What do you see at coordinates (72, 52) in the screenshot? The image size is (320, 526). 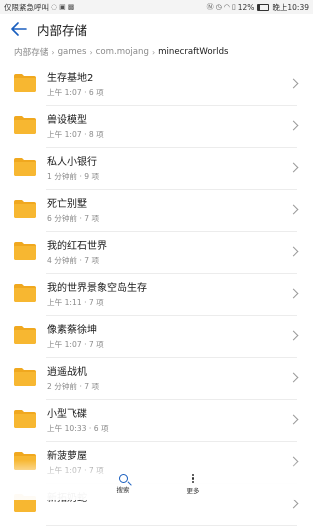 I see `breadcrumb-item: games` at bounding box center [72, 52].